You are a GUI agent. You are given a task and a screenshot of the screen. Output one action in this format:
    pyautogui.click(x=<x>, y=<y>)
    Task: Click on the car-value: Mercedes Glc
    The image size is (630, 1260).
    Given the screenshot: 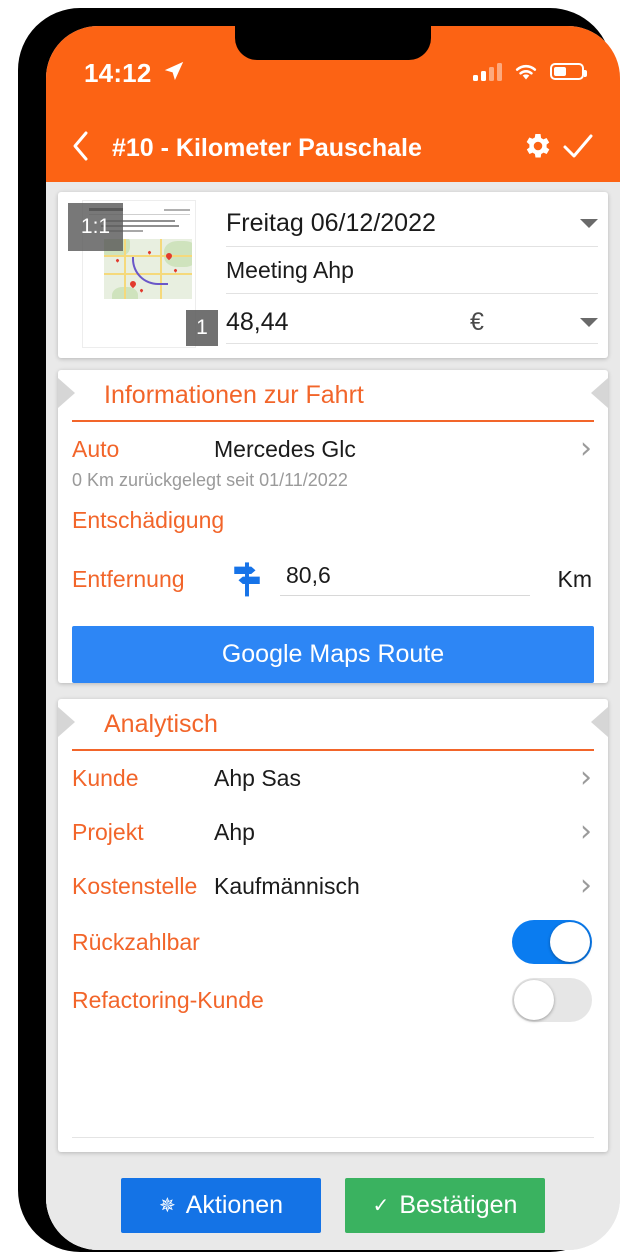 What is the action you would take?
    pyautogui.click(x=285, y=448)
    